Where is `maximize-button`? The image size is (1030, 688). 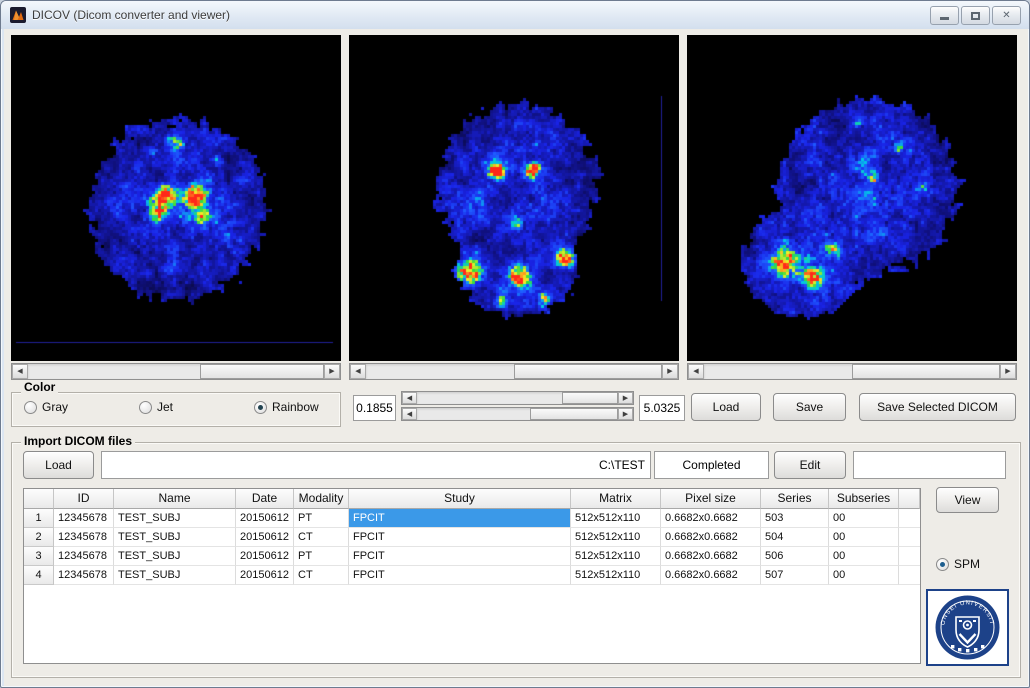
maximize-button is located at coordinates (975, 15).